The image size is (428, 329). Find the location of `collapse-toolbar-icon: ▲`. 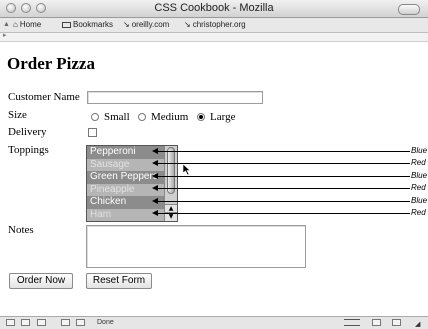

collapse-toolbar-icon: ▲ is located at coordinates (6, 24).